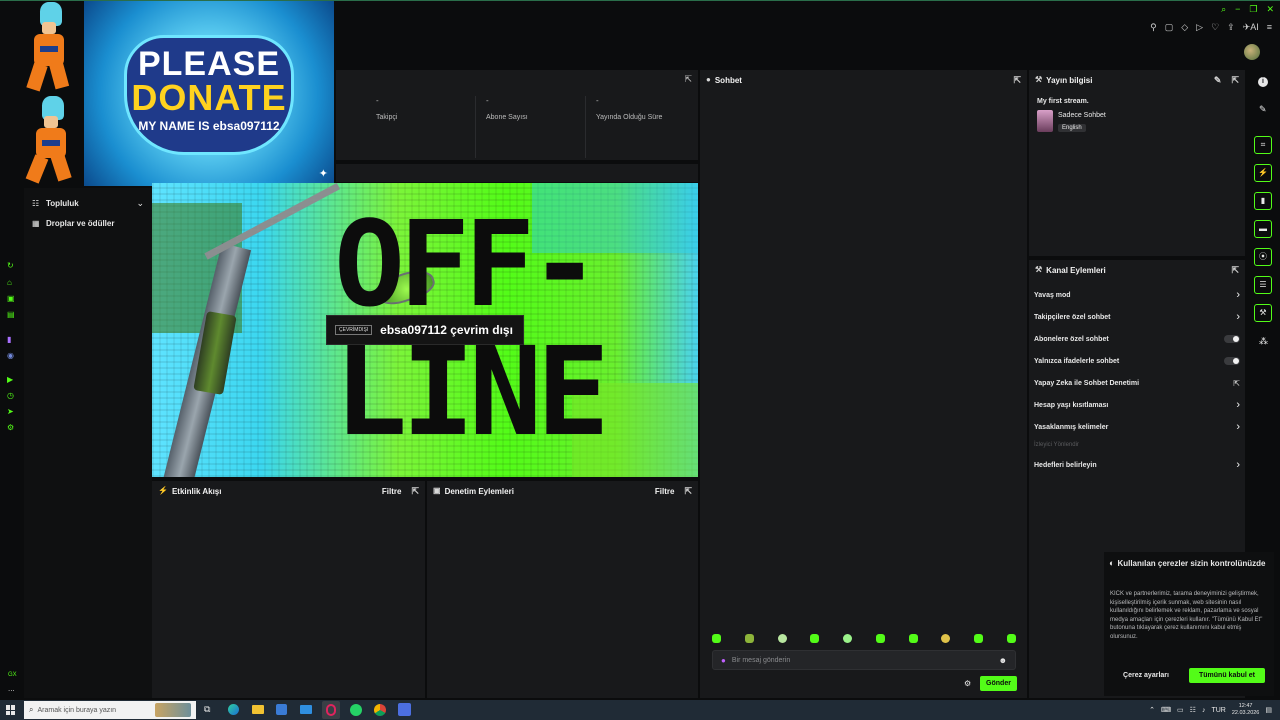 This screenshot has height=720, width=1280. What do you see at coordinates (1146, 675) in the screenshot?
I see `cookie-settings-button: Çerez ayarları` at bounding box center [1146, 675].